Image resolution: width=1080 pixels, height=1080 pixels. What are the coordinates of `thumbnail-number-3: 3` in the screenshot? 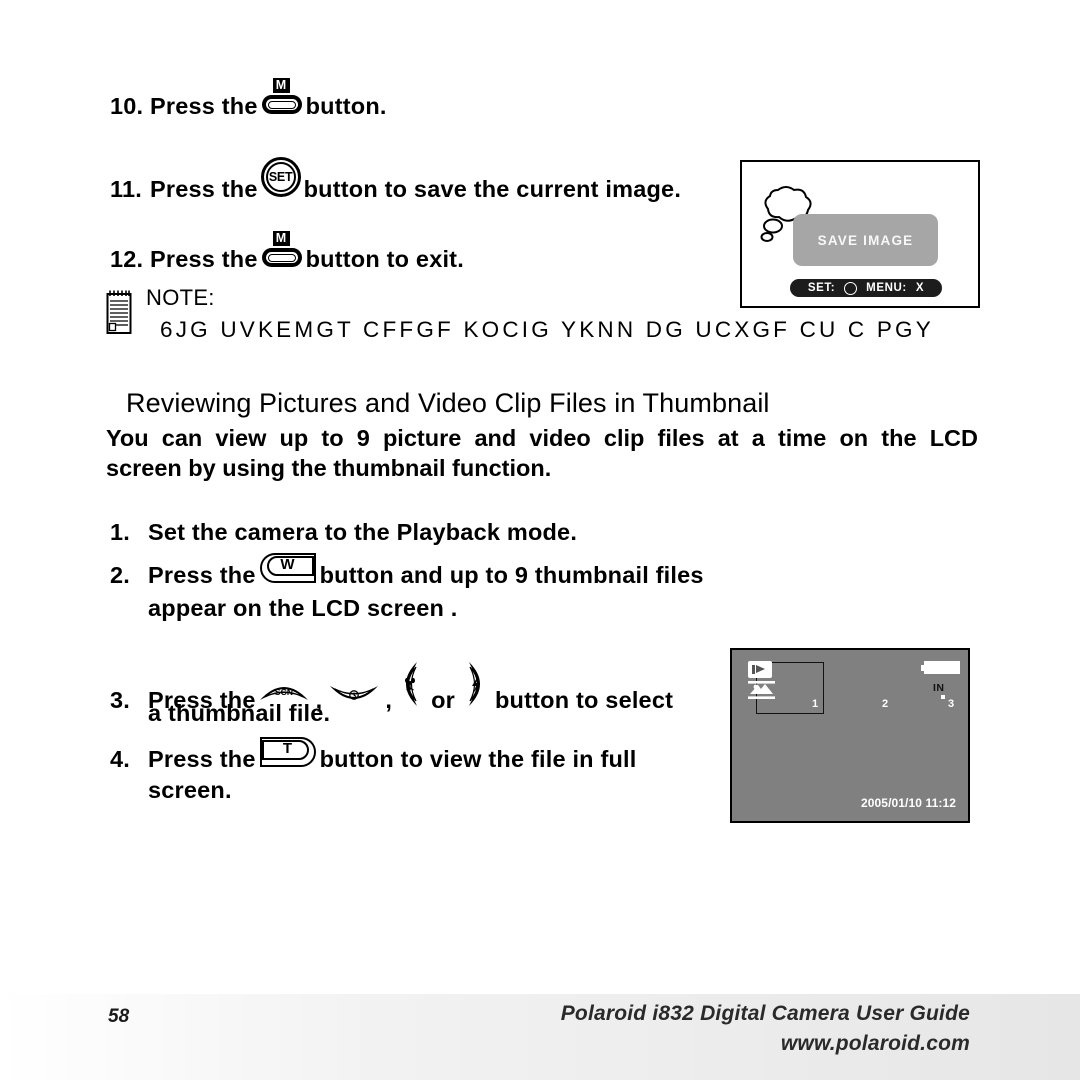 It's located at (951, 704).